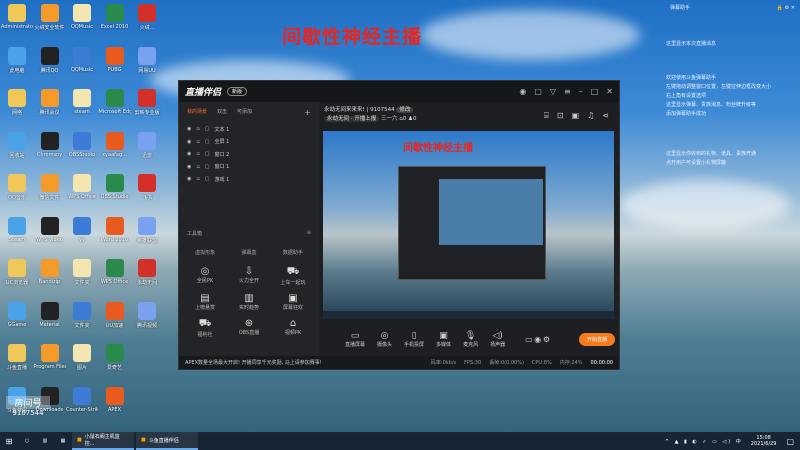 This screenshot has height=450, width=800. What do you see at coordinates (147, 187) in the screenshot?
I see `desktop-icon: 飞书` at bounding box center [147, 187].